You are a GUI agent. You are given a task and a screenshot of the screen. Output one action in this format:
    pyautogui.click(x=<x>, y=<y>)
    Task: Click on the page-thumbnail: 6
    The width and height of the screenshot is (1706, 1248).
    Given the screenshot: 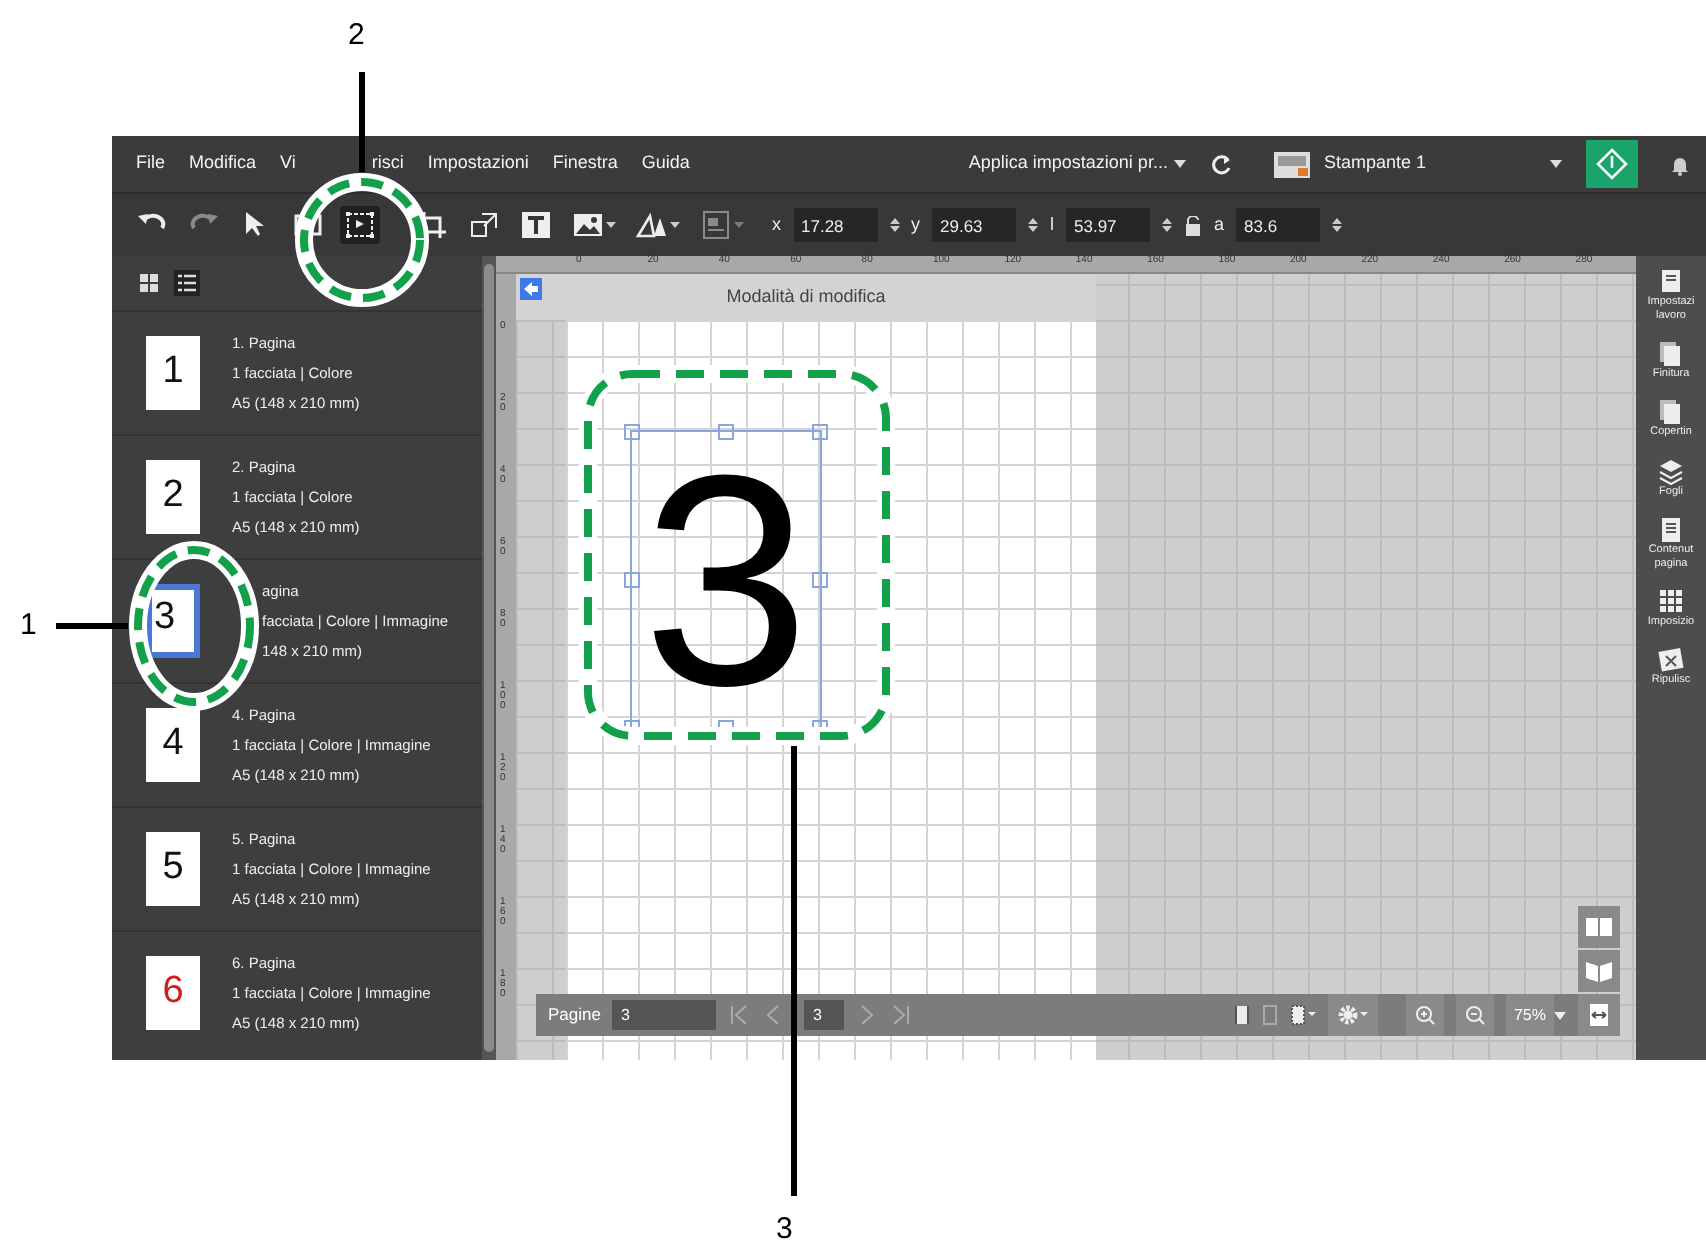 What is the action you would take?
    pyautogui.click(x=173, y=993)
    